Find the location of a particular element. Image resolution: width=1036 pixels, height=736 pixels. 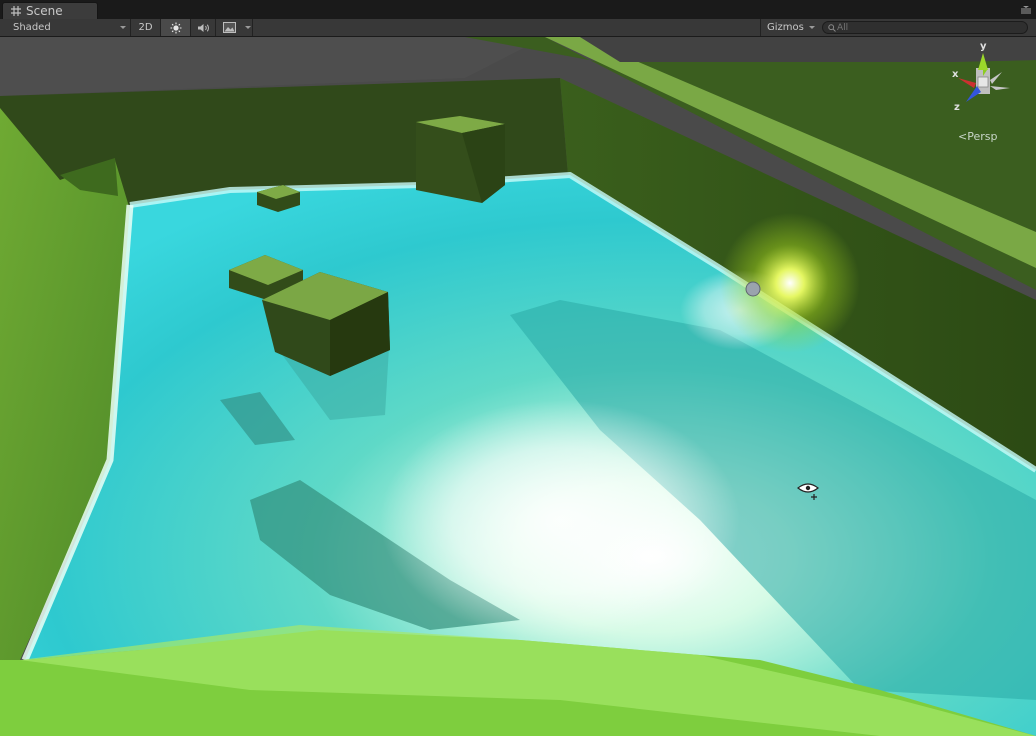

image-icon is located at coordinates (229, 27).